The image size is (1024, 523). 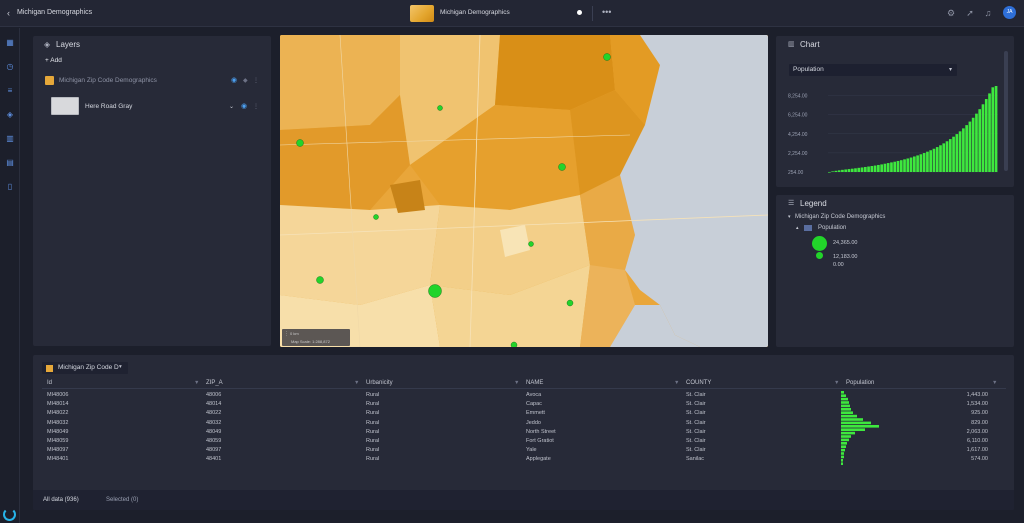 What do you see at coordinates (860, 383) in the screenshot?
I see `column-header: Population` at bounding box center [860, 383].